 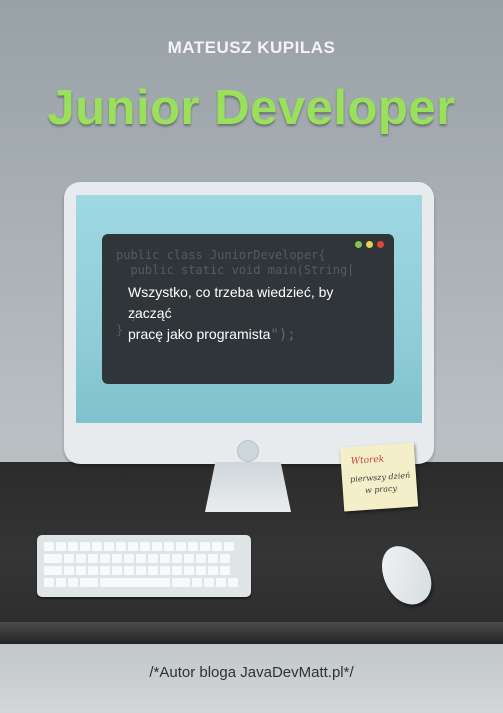 What do you see at coordinates (251, 47) in the screenshot?
I see `author-name: MATEUSZ KUPILAS` at bounding box center [251, 47].